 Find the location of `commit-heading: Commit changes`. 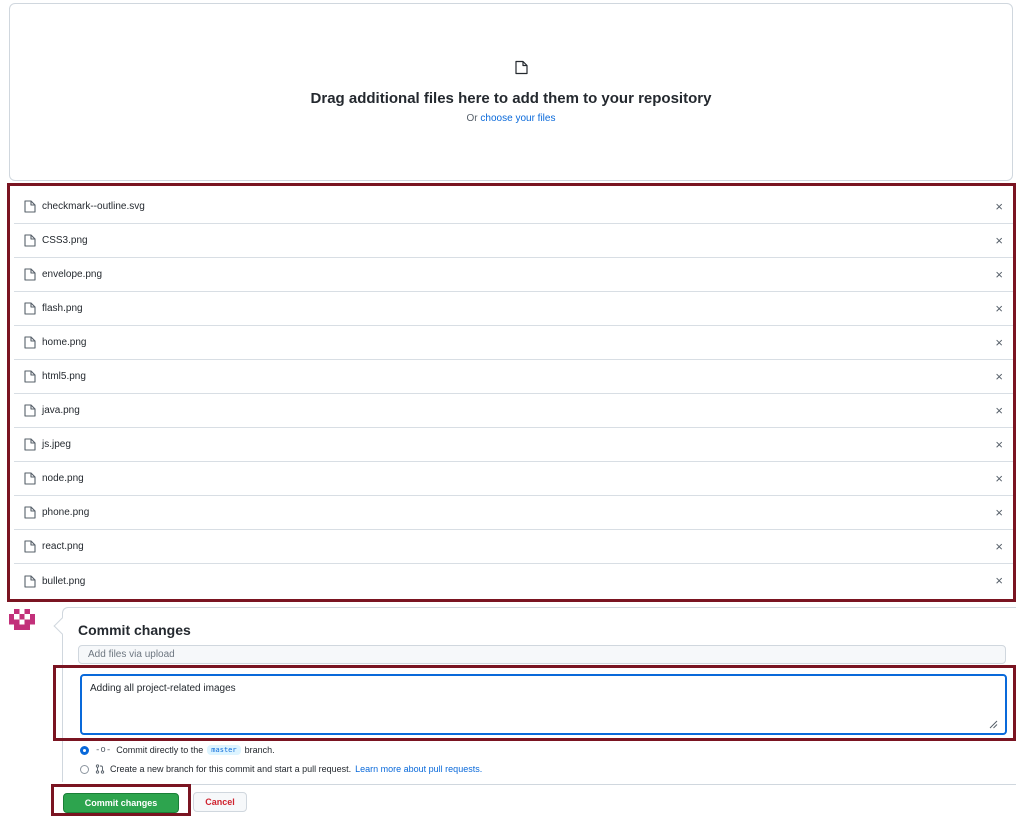

commit-heading: Commit changes is located at coordinates (134, 630).